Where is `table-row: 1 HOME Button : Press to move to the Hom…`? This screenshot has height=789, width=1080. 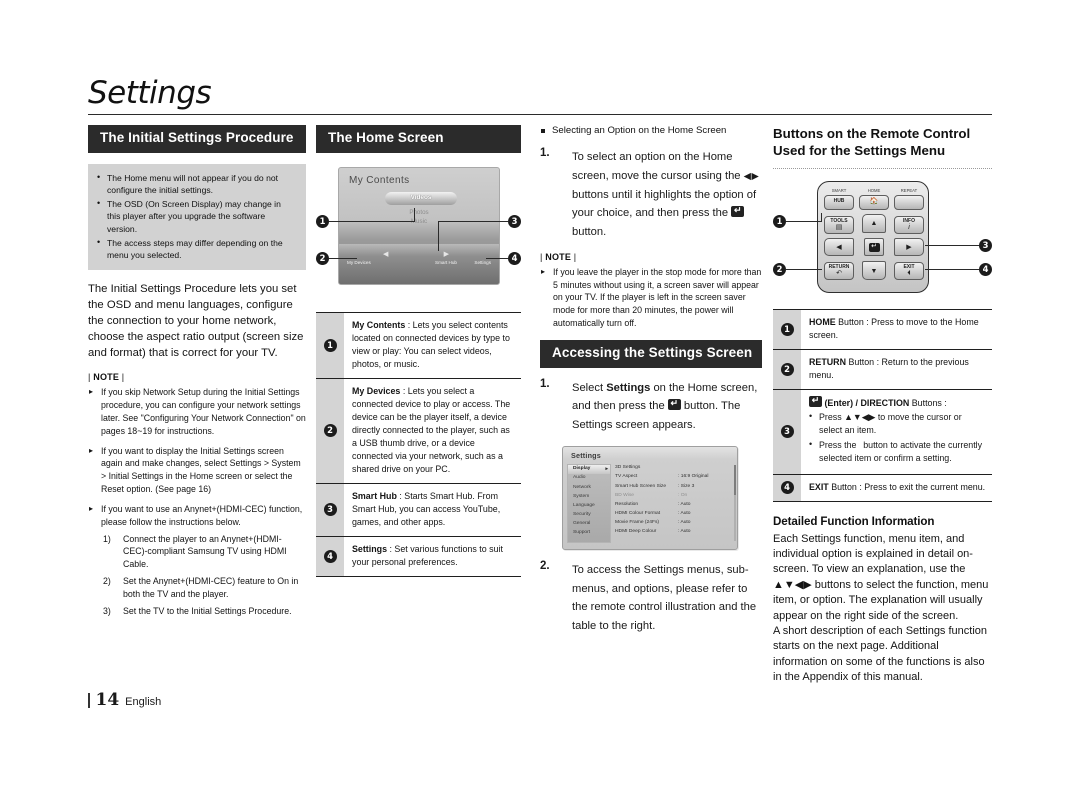
table-row: 1 HOME Button : Press to move to the Hom… is located at coordinates (882, 329).